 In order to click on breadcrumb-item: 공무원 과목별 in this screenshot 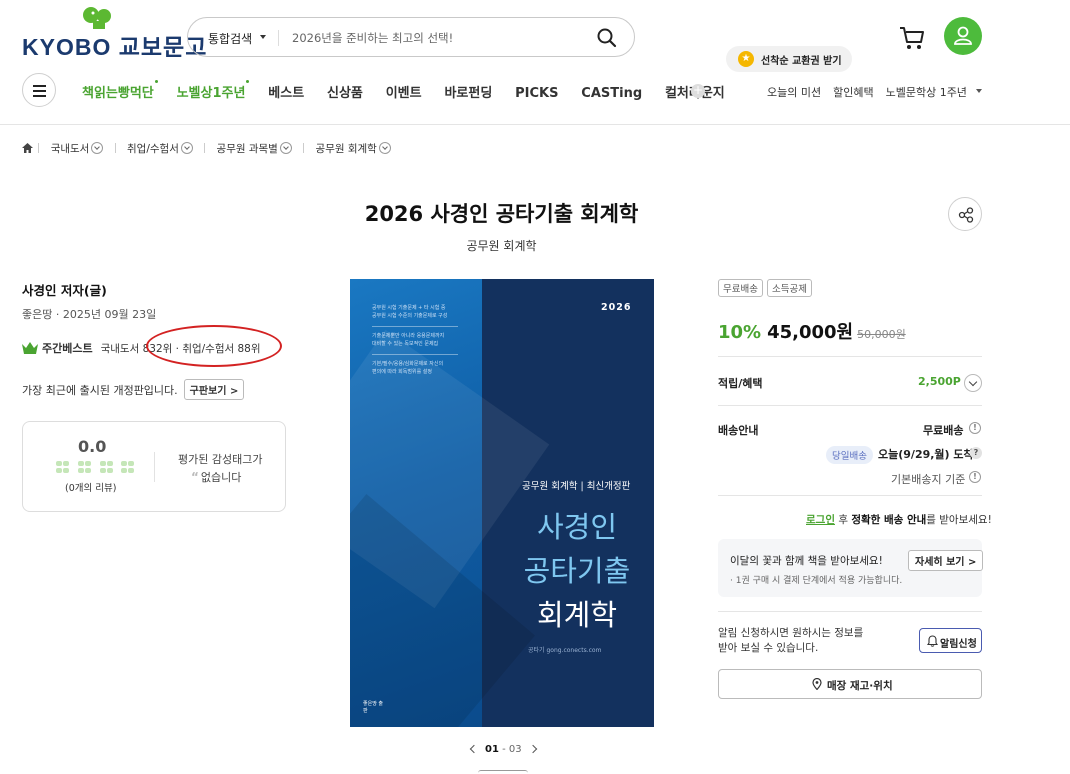, I will do `click(254, 148)`.